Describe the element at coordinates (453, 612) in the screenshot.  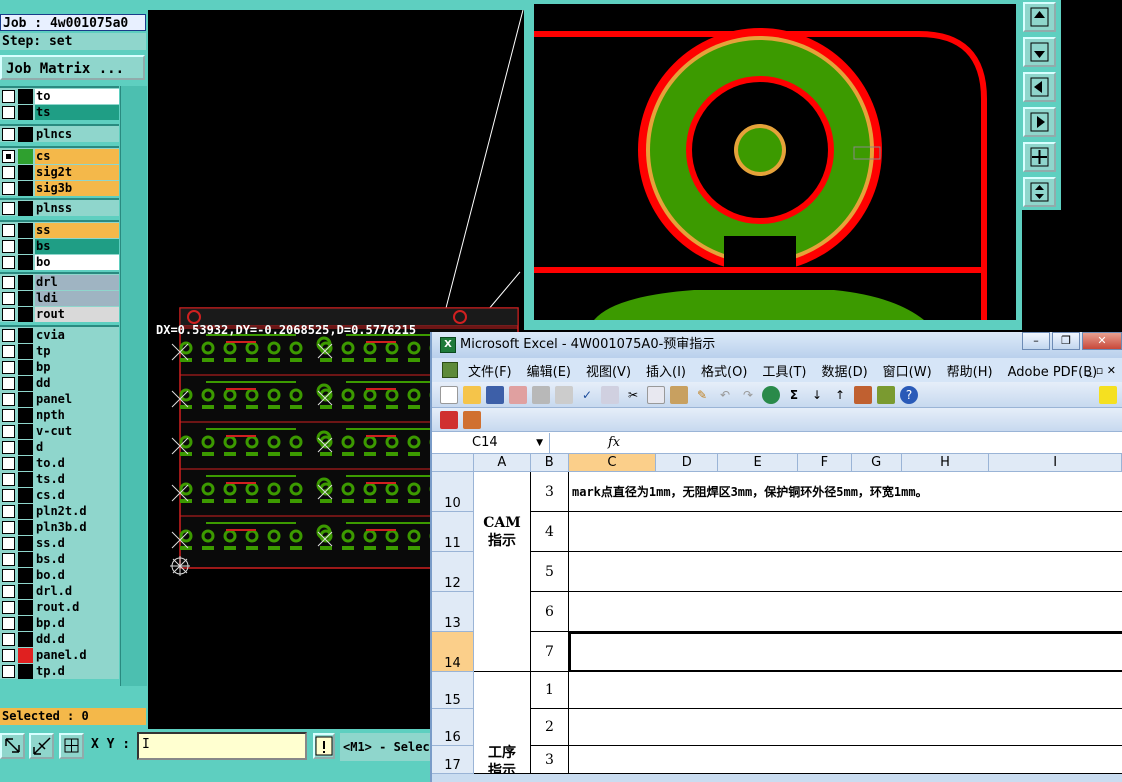
I see `row-header: 13` at that location.